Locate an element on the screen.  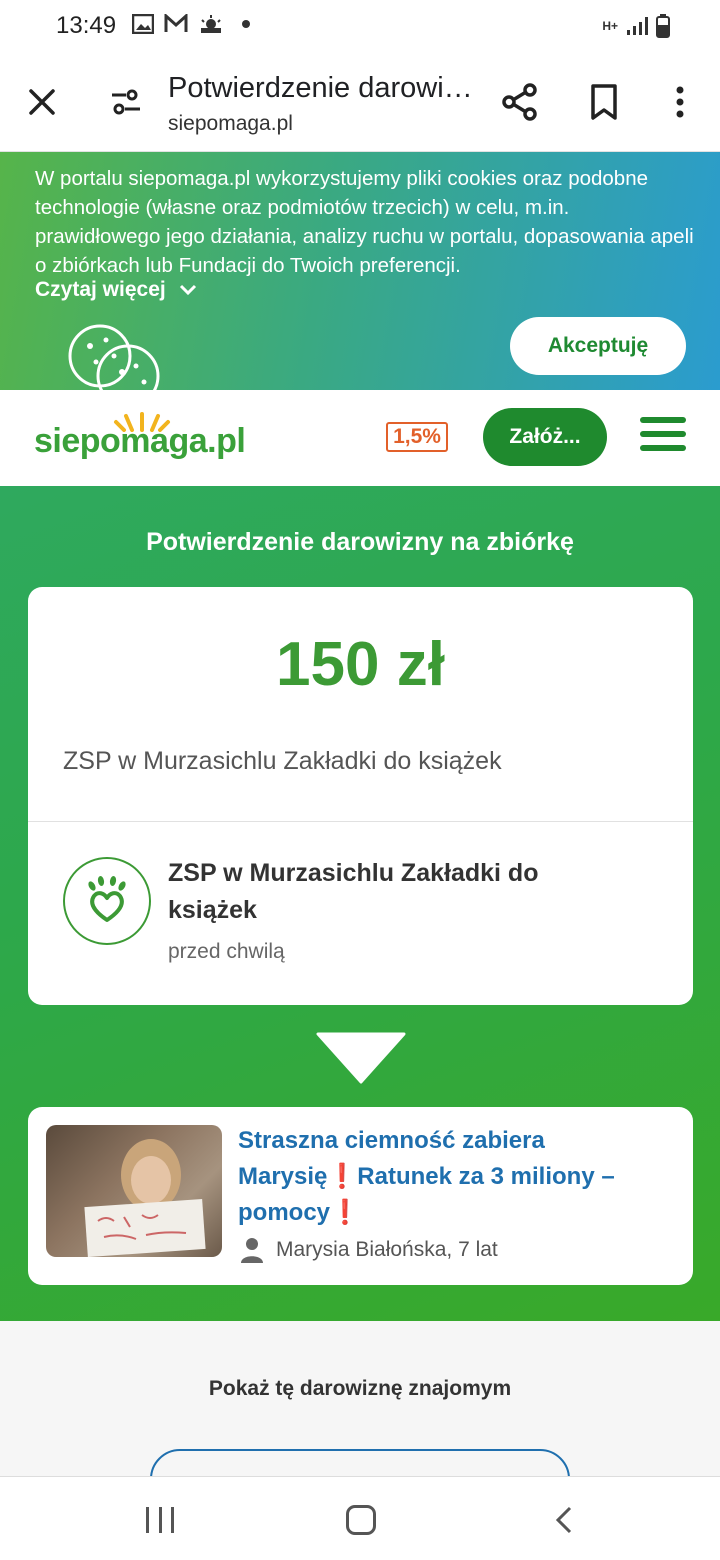
home-icon is located at coordinates (361, 1520).